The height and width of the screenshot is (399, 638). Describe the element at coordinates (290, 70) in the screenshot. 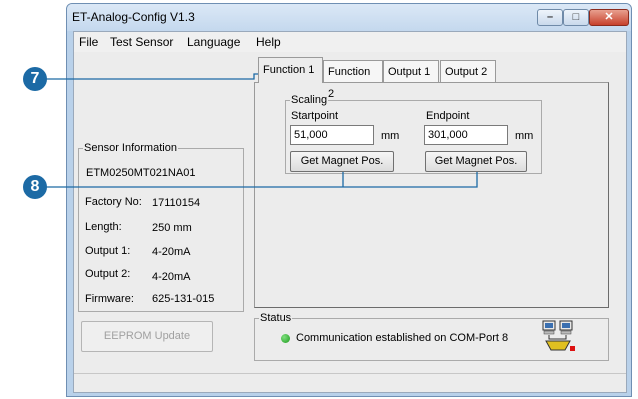

I see `tab-function-1: Function 1` at that location.